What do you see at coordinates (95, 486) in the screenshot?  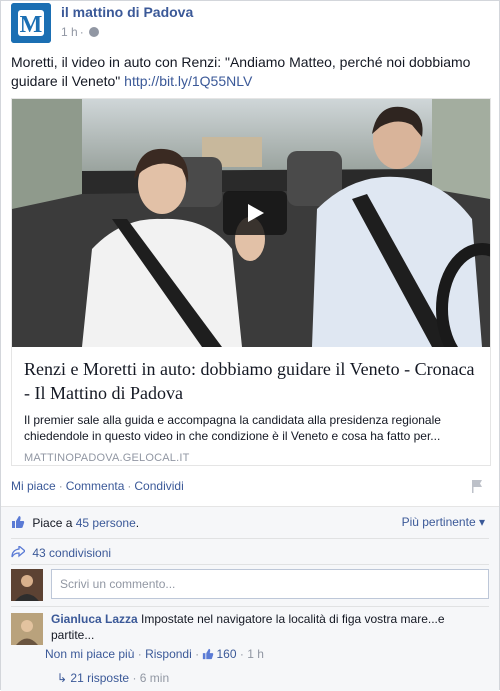 I see `comment-button: Commenta` at bounding box center [95, 486].